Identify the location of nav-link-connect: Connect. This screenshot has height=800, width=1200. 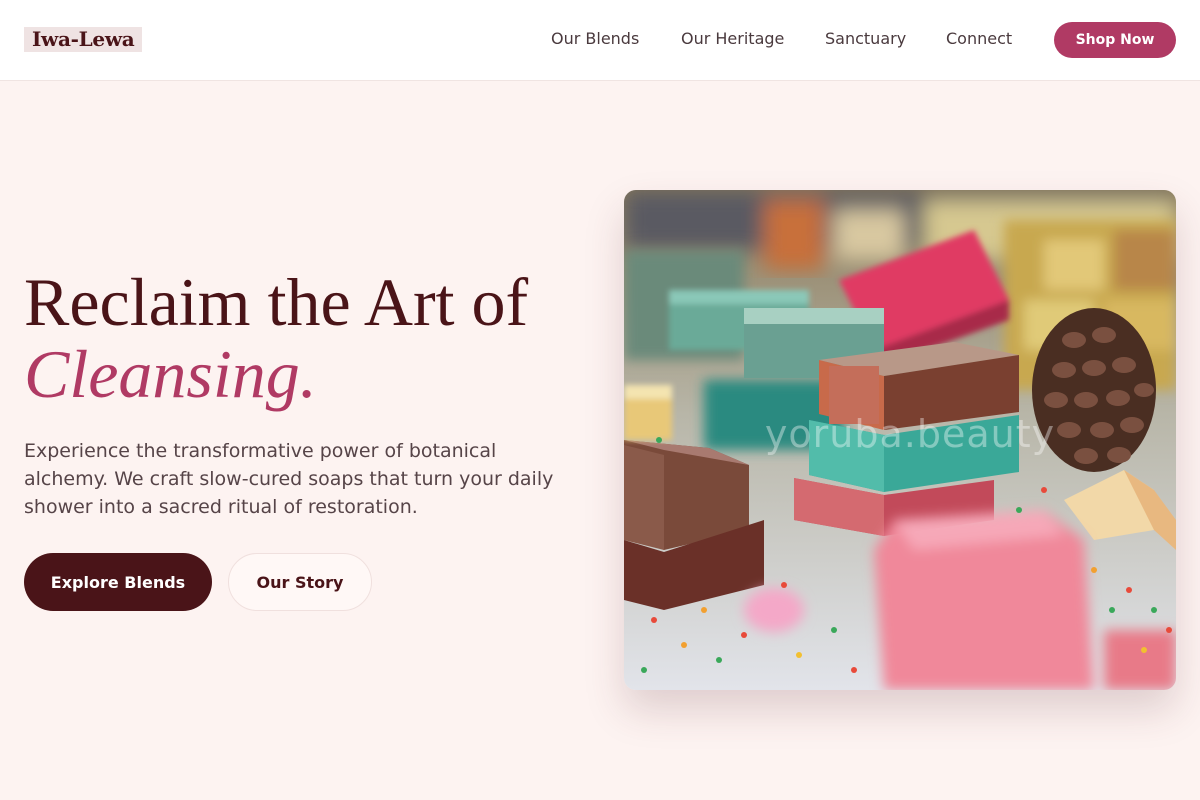
(979, 39).